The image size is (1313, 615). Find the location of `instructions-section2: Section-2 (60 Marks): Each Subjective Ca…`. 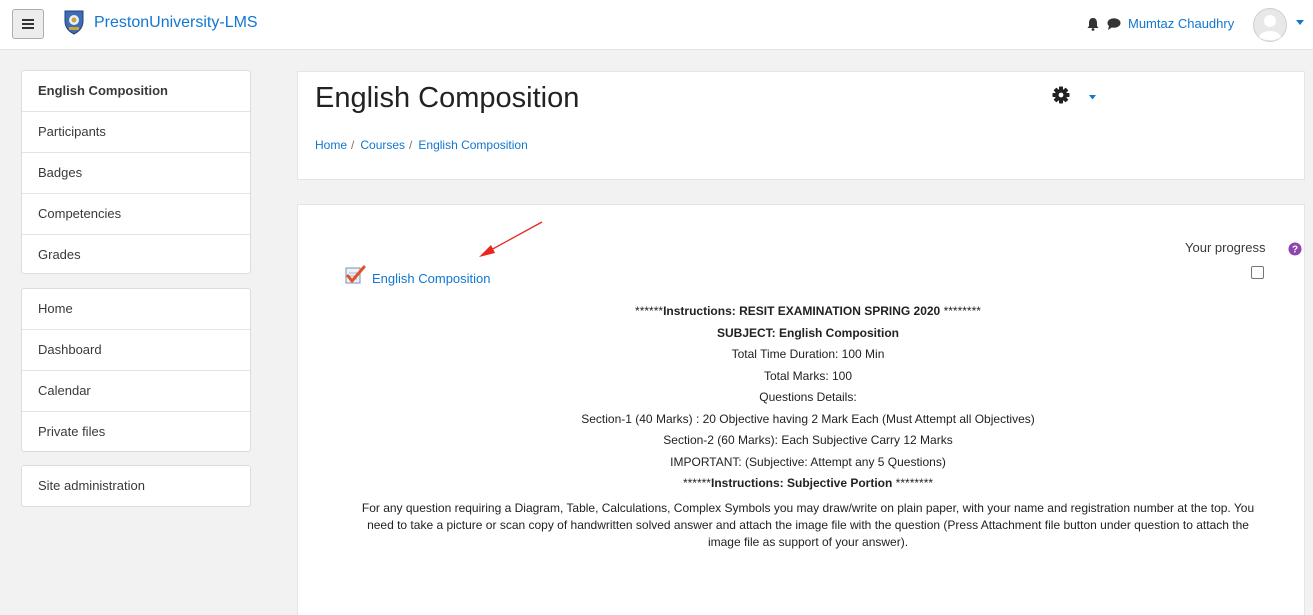

instructions-section2: Section-2 (60 Marks): Each Subjective Ca… is located at coordinates (808, 440).